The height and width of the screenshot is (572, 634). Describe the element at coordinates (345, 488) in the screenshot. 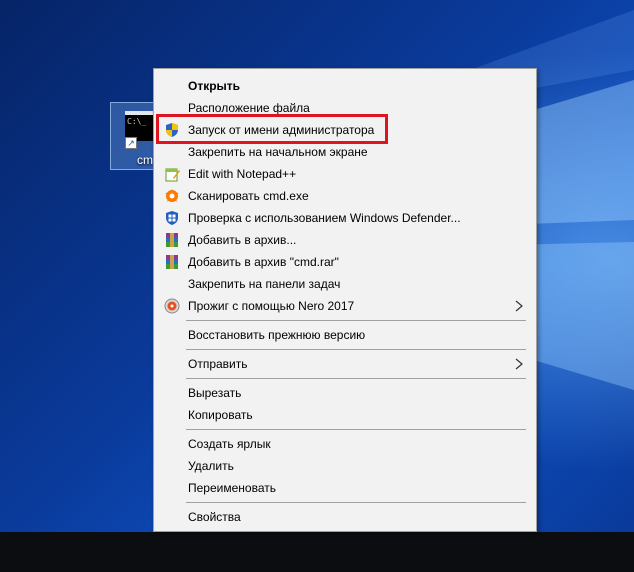

I see `menu-item-rename: Переименовать` at that location.